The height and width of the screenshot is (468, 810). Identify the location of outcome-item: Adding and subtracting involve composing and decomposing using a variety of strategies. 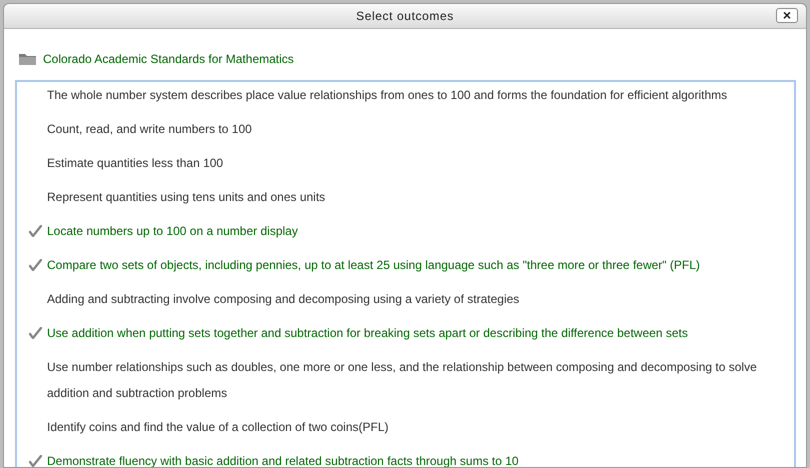
(283, 299).